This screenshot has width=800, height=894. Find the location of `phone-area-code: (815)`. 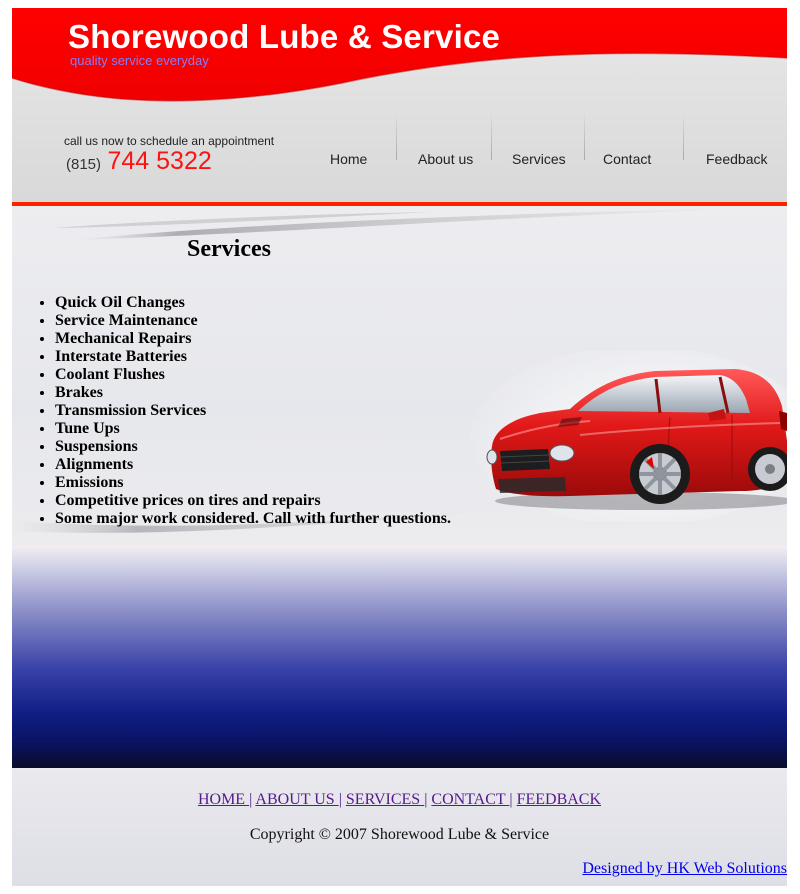

phone-area-code: (815) is located at coordinates (84, 164).